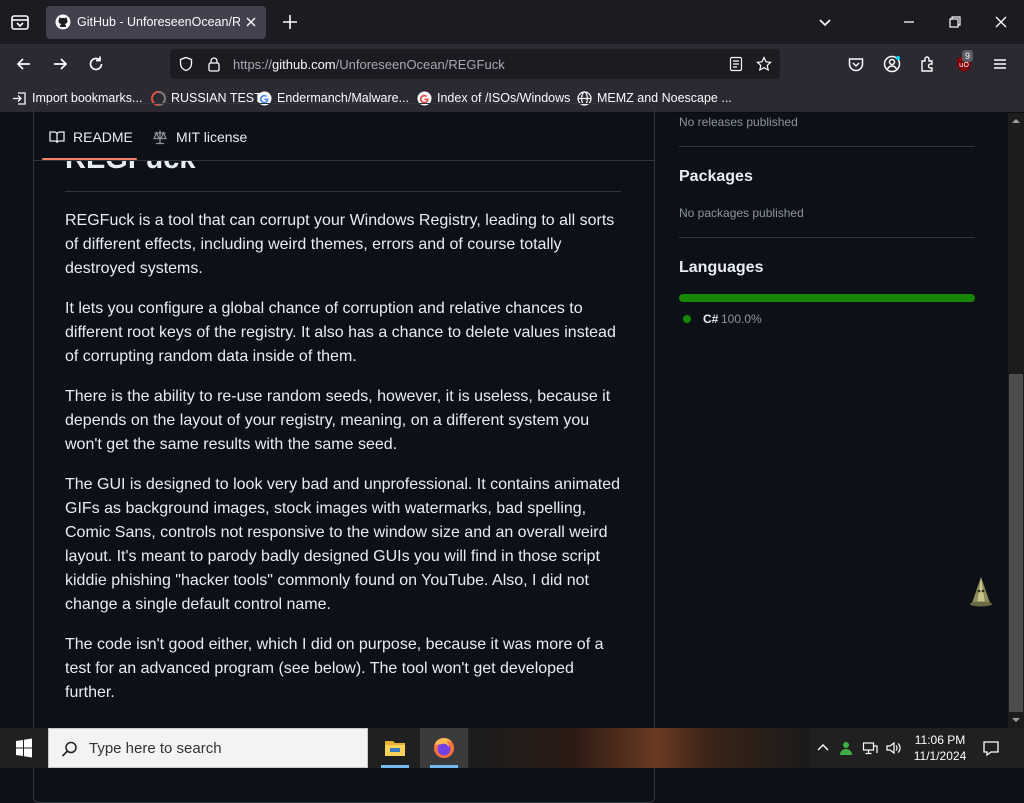 This screenshot has width=1024, height=803. I want to click on search-placeholder: Type here to search, so click(155, 748).